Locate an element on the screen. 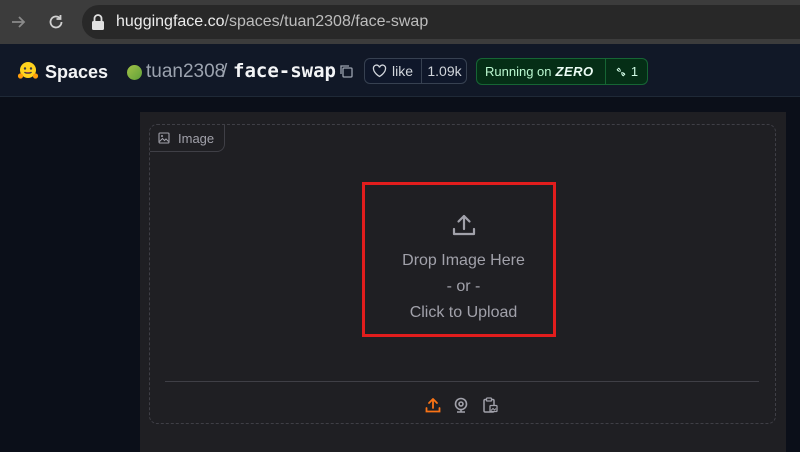 The image size is (800, 452). hugging-face-logo-icon is located at coordinates (28, 71).